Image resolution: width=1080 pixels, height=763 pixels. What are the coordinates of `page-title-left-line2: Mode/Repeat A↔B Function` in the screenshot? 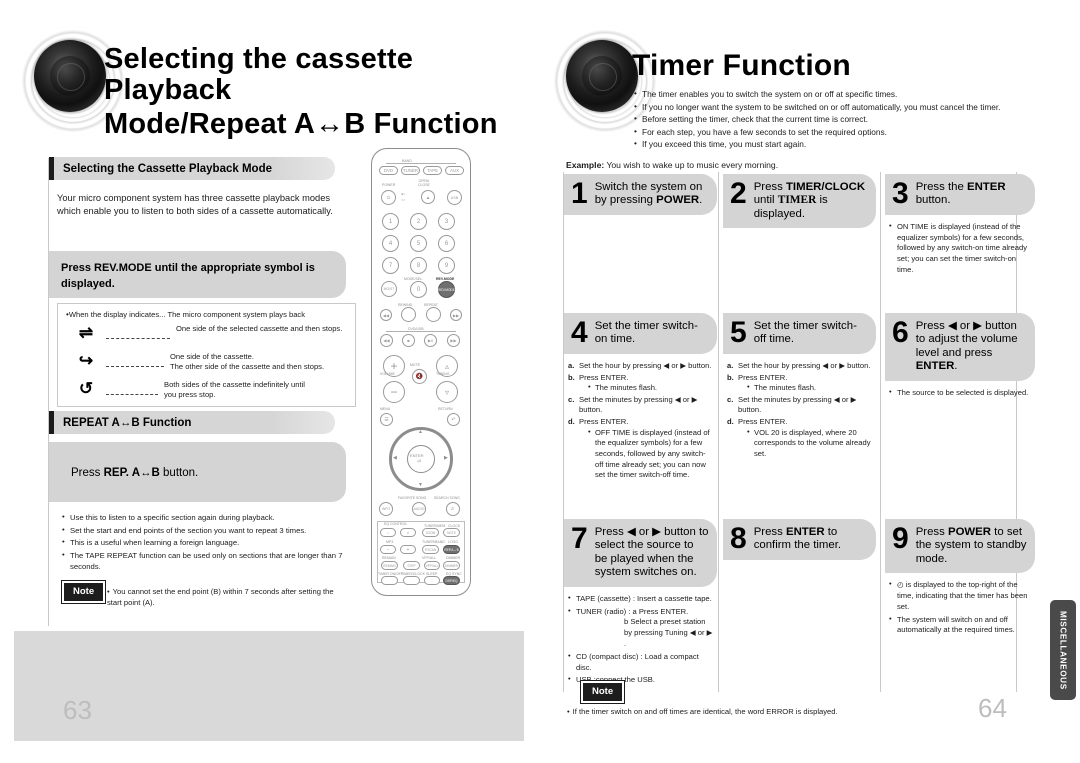 It's located at (301, 123).